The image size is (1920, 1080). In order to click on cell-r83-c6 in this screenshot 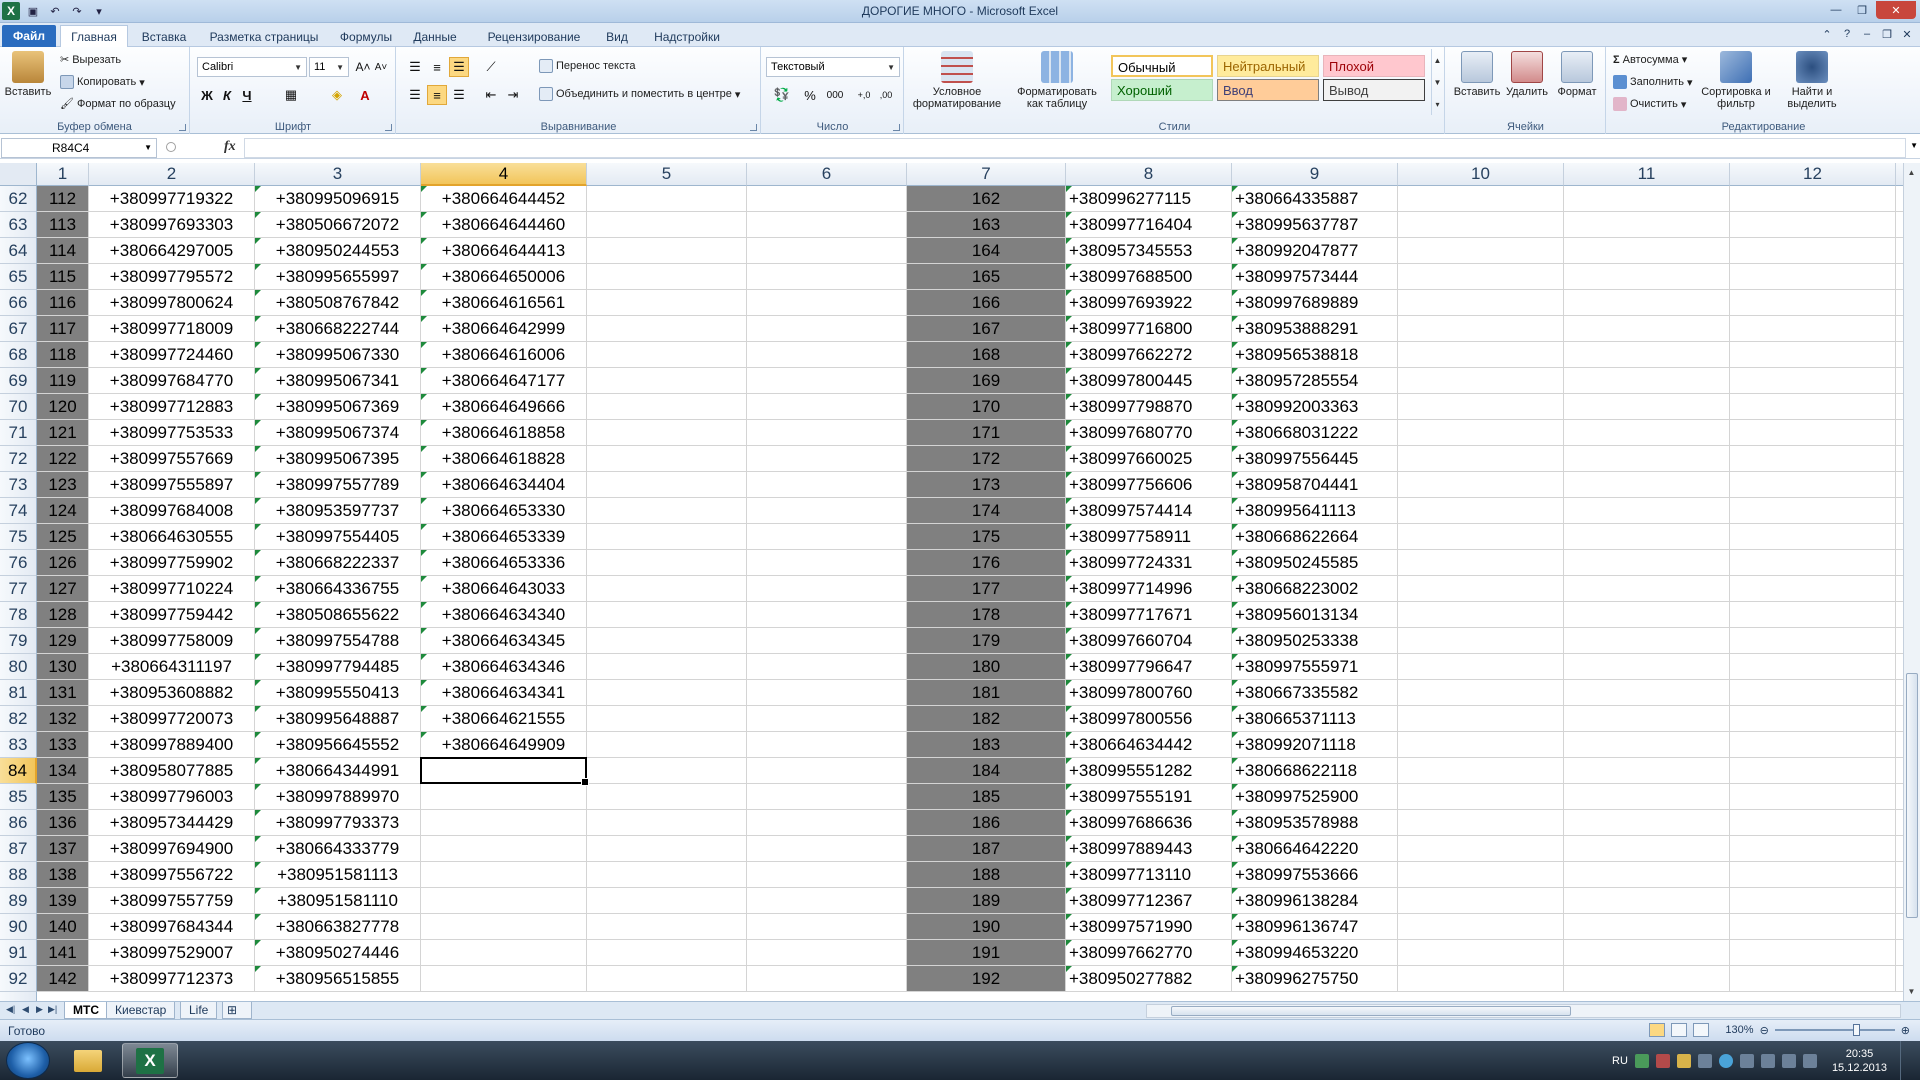, I will do `click(827, 745)`.